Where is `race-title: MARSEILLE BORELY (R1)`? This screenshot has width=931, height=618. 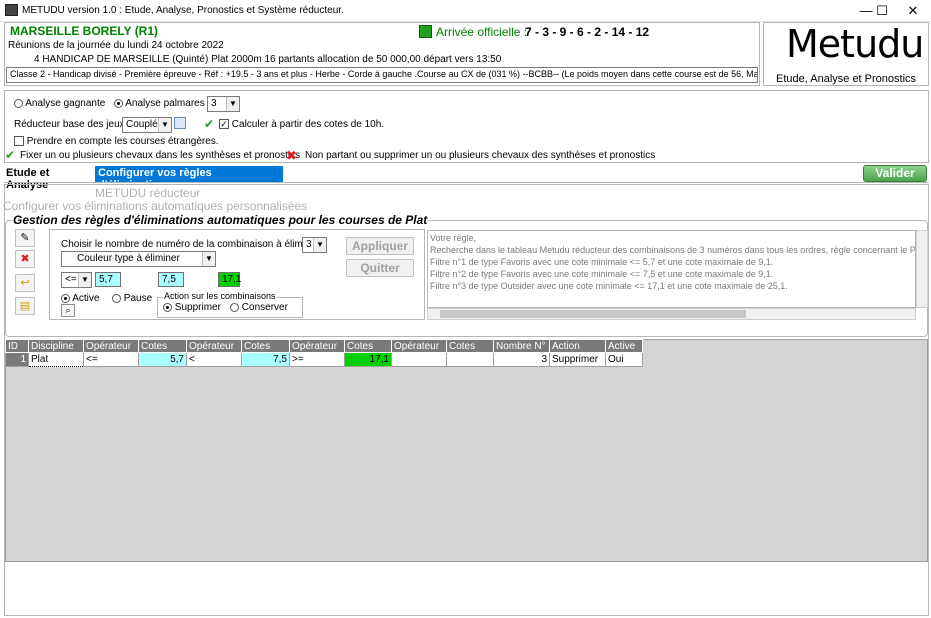 race-title: MARSEILLE BORELY (R1) is located at coordinates (84, 31).